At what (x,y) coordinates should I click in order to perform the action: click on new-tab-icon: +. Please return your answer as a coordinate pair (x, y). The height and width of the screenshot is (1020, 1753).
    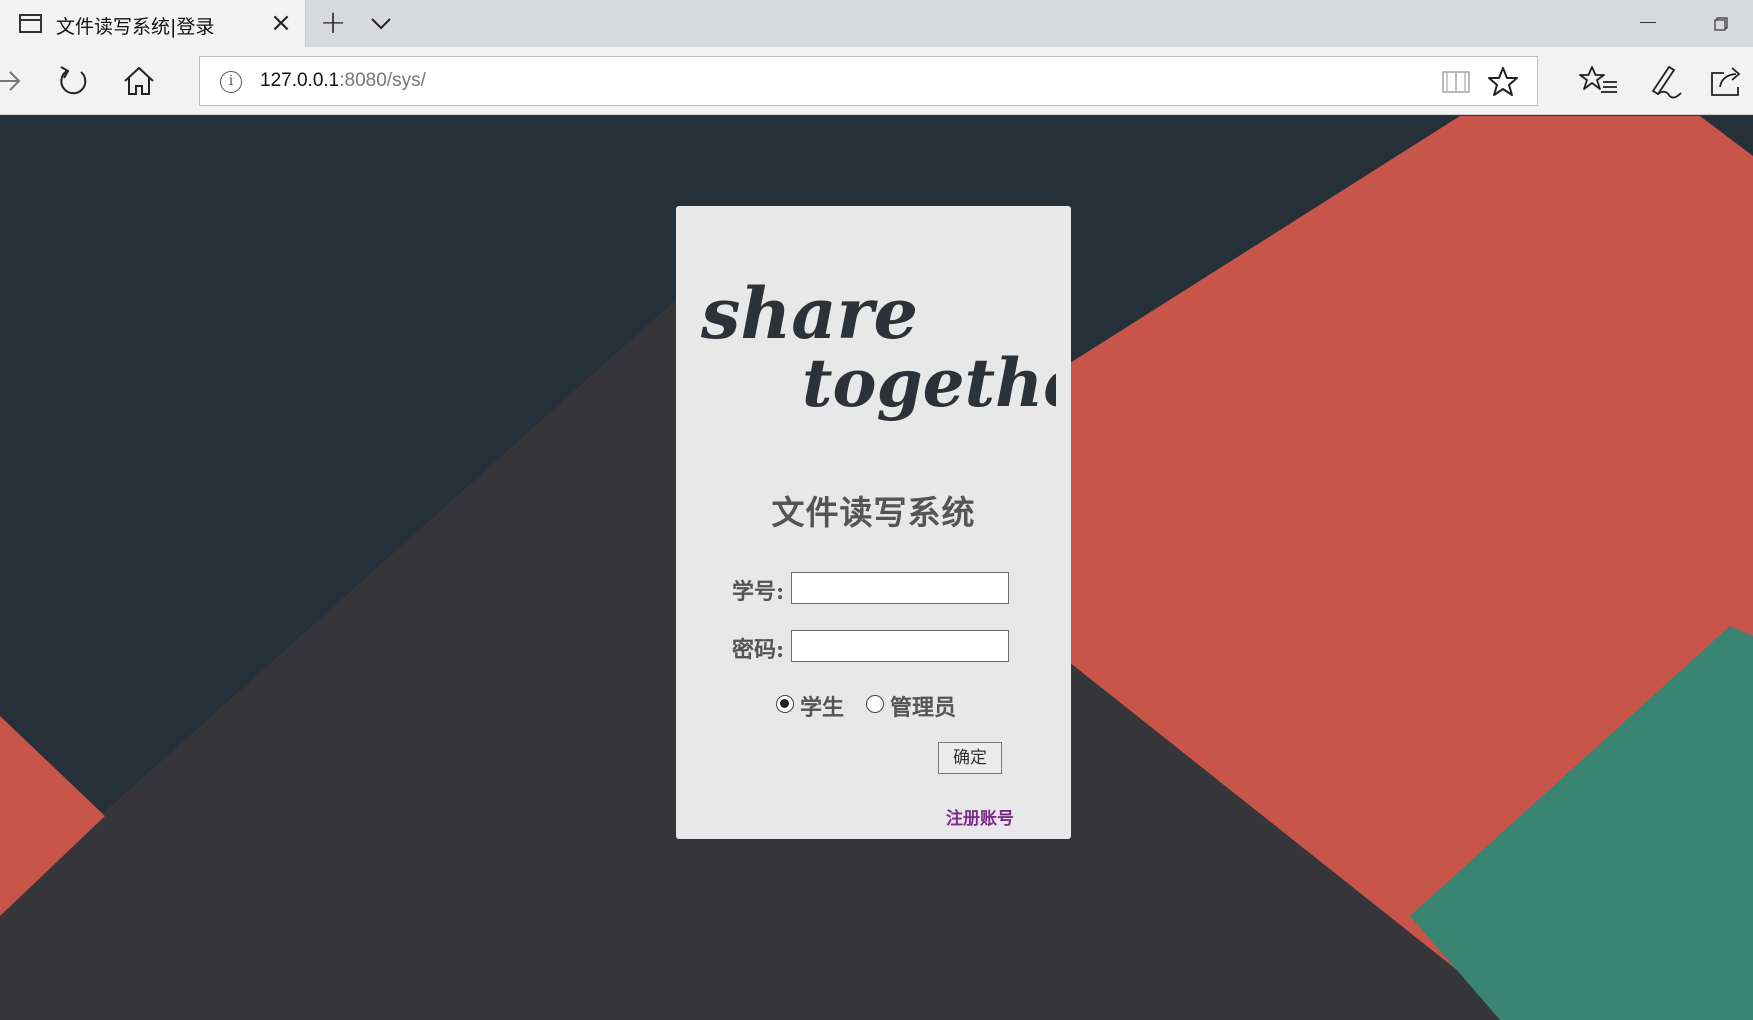
    Looking at the image, I should click on (333, 23).